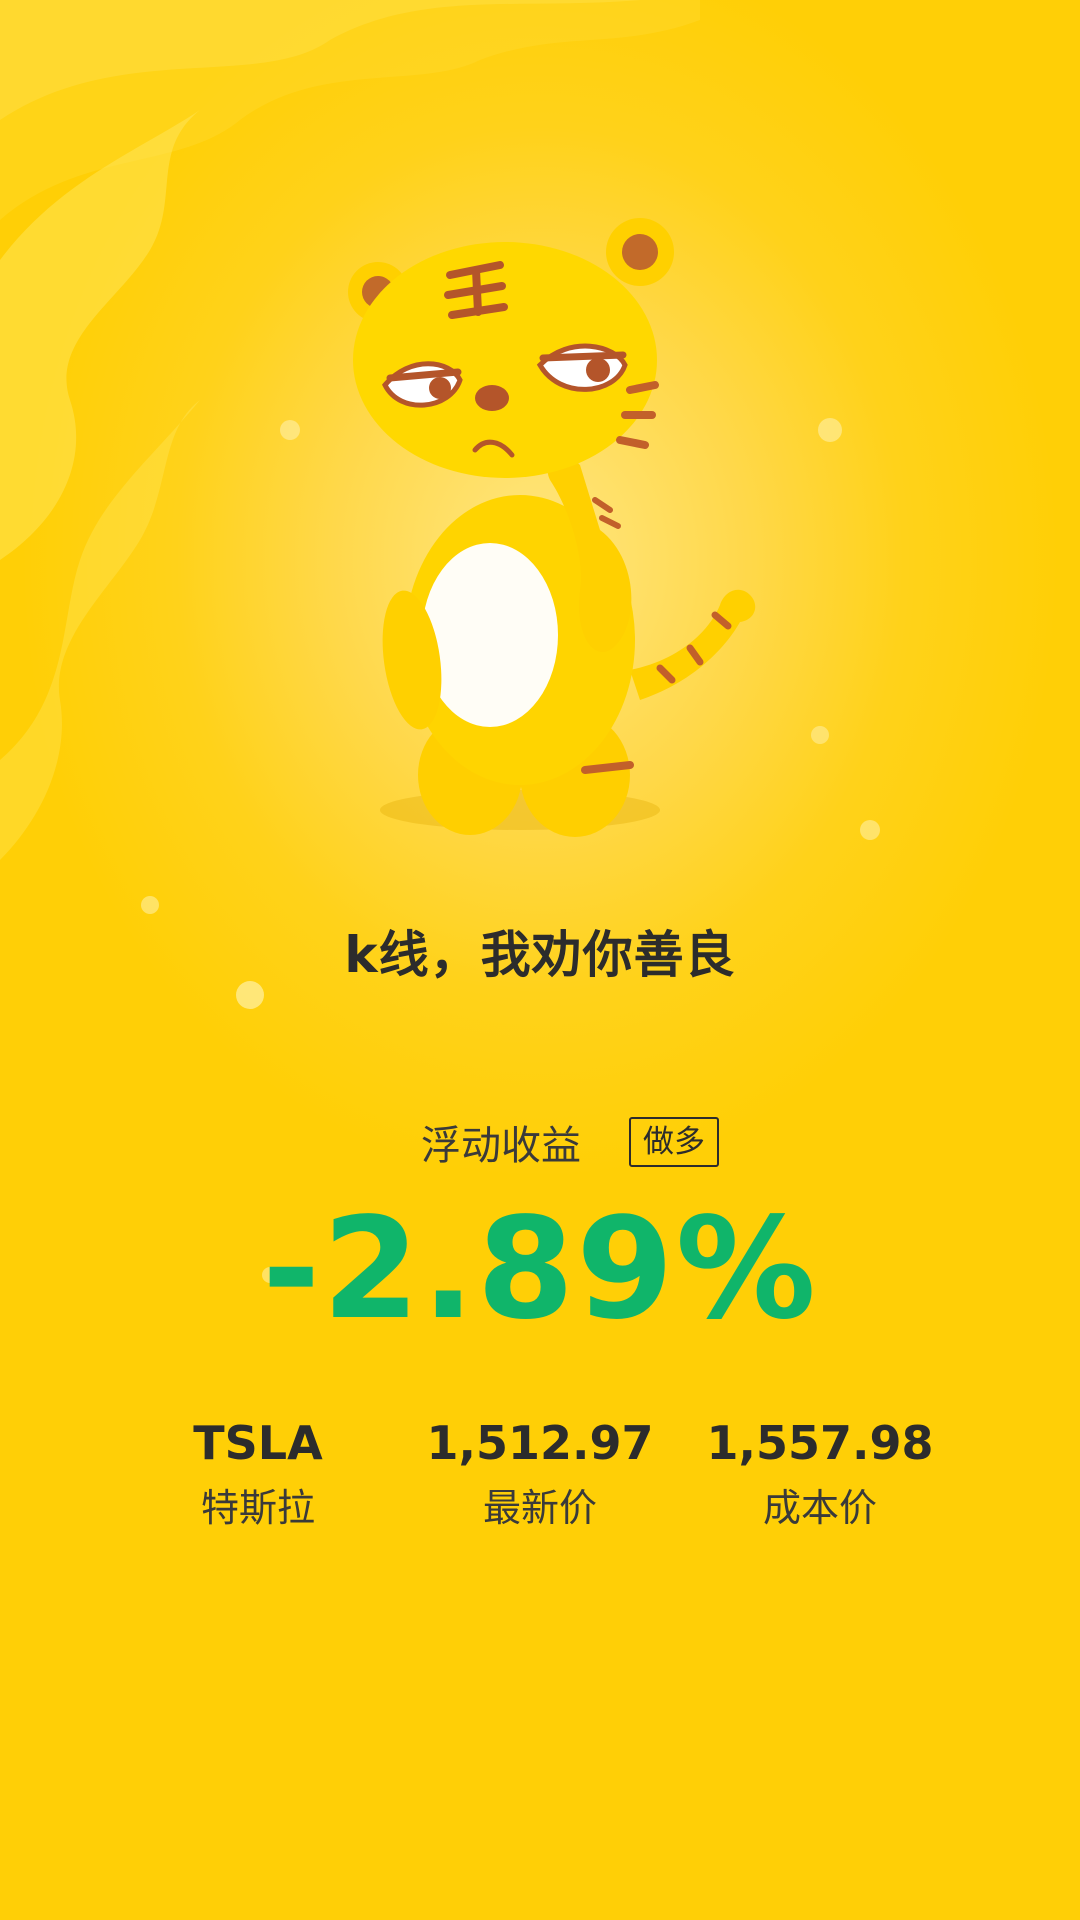 This screenshot has height=1920, width=1080. Describe the element at coordinates (820, 1473) in the screenshot. I see `stat-cost-price: 1,557.98 成本价` at that location.